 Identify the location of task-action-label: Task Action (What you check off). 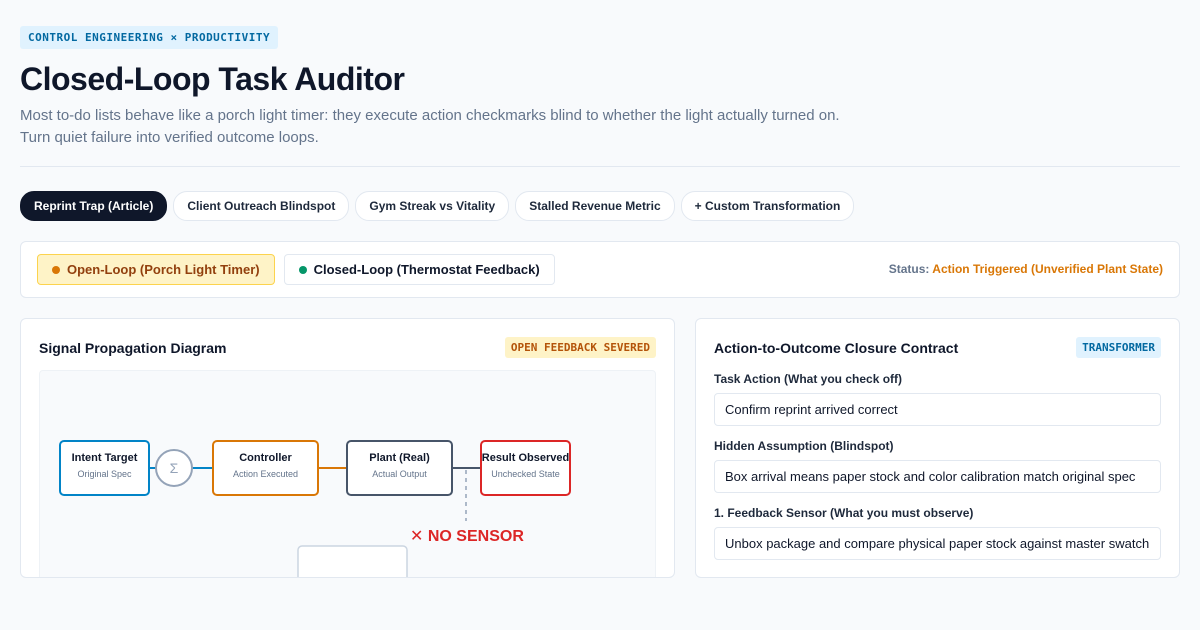
(808, 379).